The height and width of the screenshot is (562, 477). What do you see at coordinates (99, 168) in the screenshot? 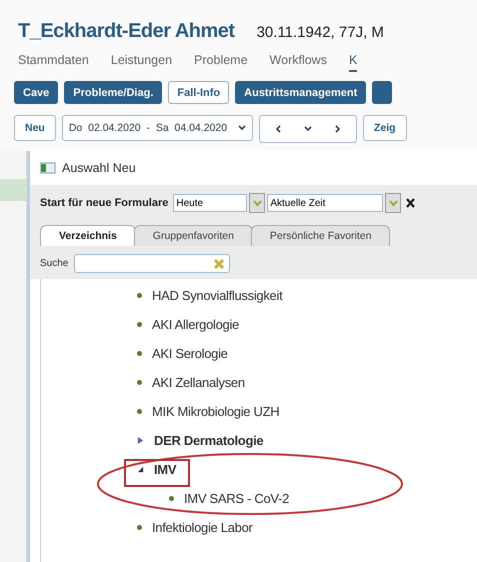
I see `dialog-title: Auswahl Neu` at bounding box center [99, 168].